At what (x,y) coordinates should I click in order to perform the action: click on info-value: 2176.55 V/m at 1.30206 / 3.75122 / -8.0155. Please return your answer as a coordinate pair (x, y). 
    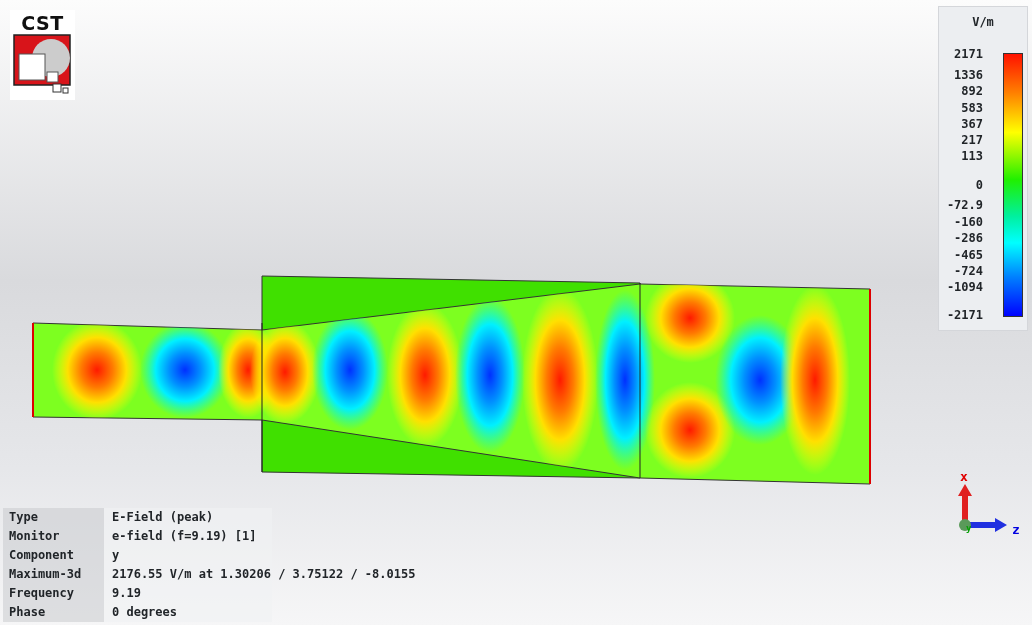
    Looking at the image, I should click on (264, 574).